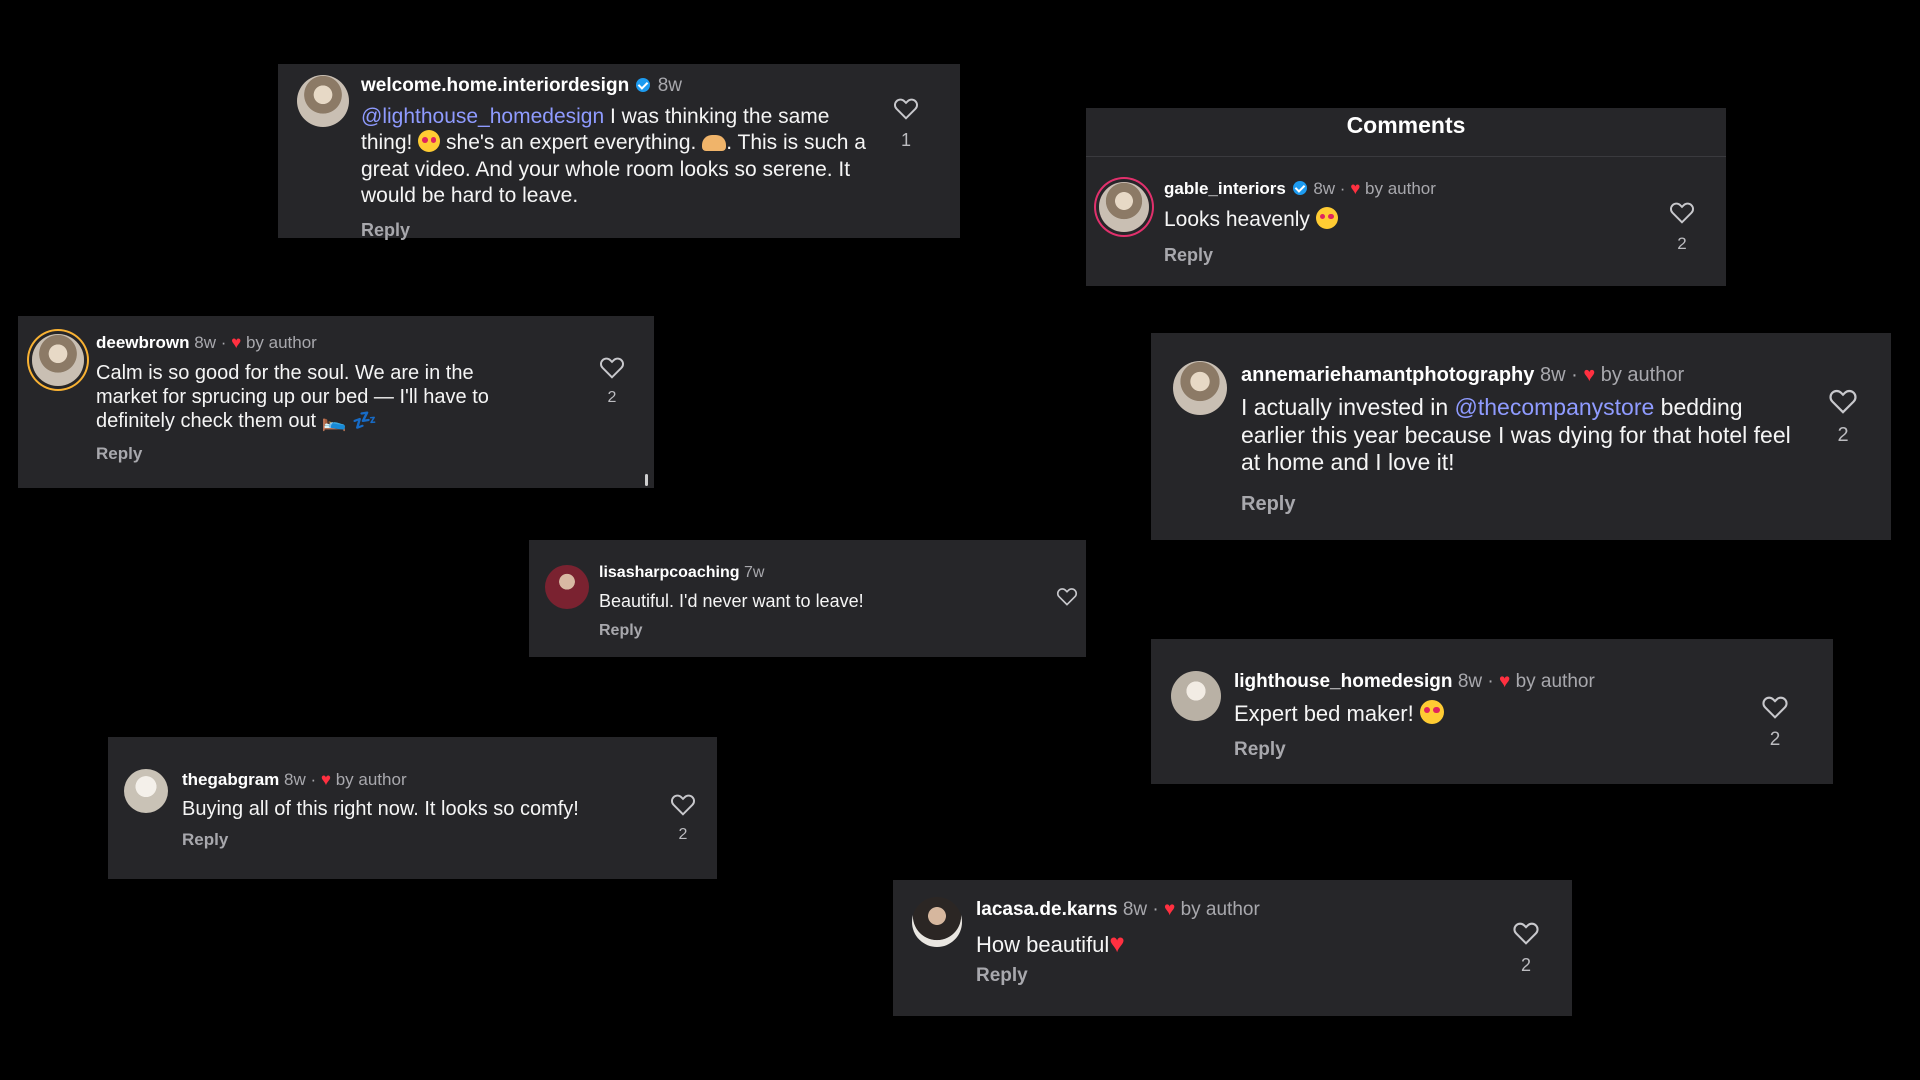 The height and width of the screenshot is (1080, 1920). What do you see at coordinates (906, 123) in the screenshot?
I see `like-button: 1` at bounding box center [906, 123].